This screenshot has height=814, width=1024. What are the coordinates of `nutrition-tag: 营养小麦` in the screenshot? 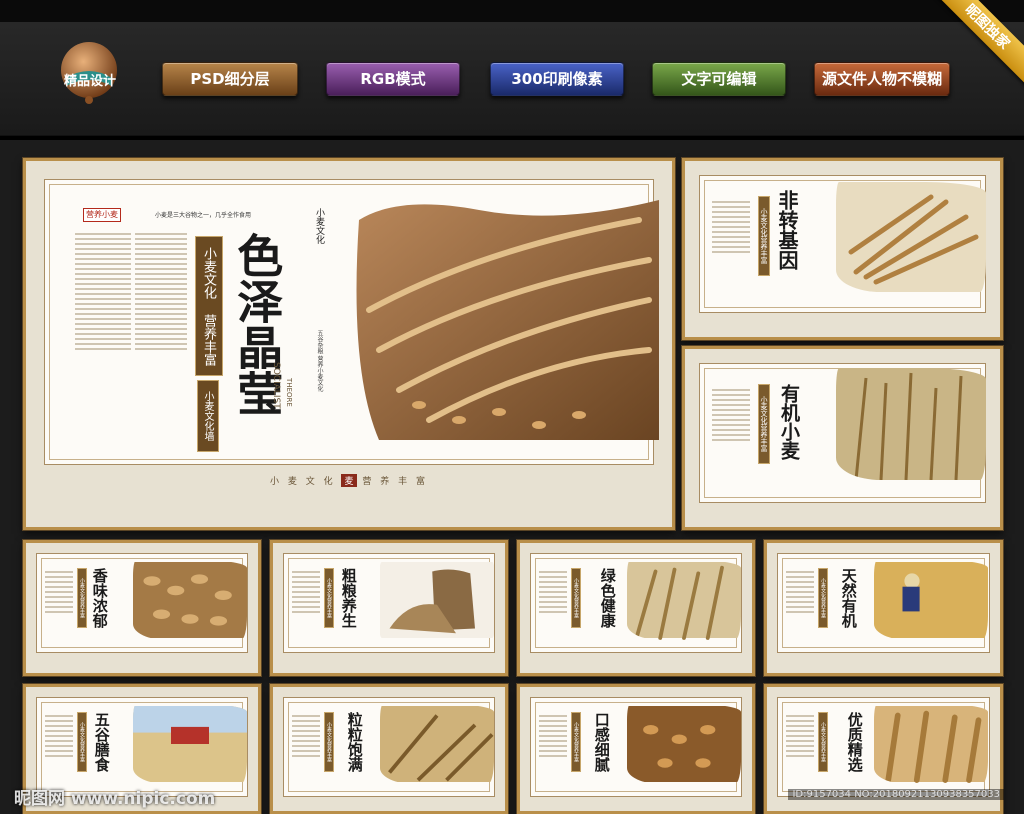 It's located at (102, 215).